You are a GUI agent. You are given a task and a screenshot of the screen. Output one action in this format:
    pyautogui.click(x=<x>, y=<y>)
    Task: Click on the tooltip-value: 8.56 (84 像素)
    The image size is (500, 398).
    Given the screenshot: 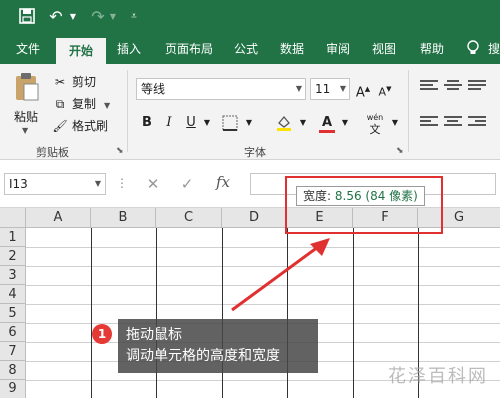 What is the action you would take?
    pyautogui.click(x=376, y=196)
    